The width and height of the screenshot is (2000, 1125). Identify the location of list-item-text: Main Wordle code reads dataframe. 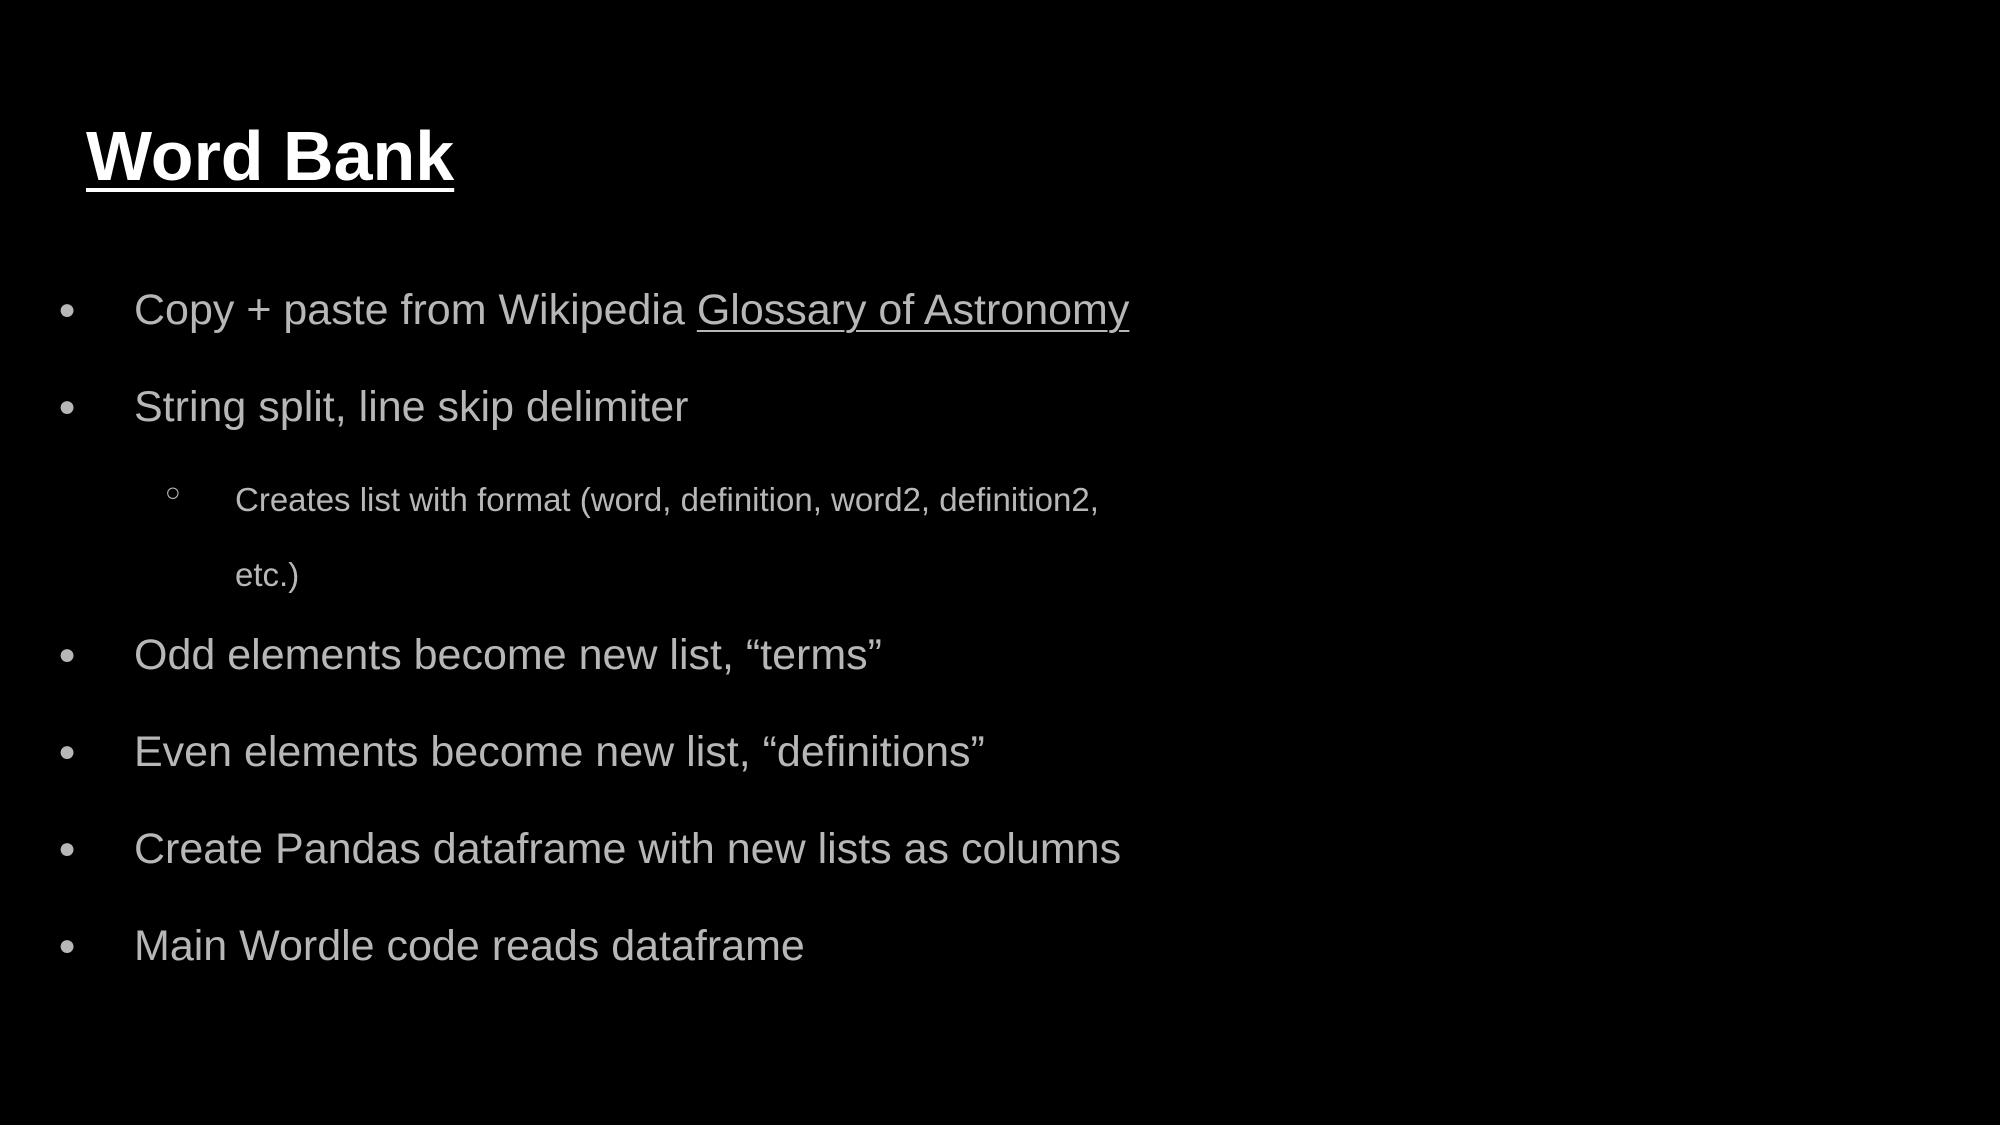
(469, 946).